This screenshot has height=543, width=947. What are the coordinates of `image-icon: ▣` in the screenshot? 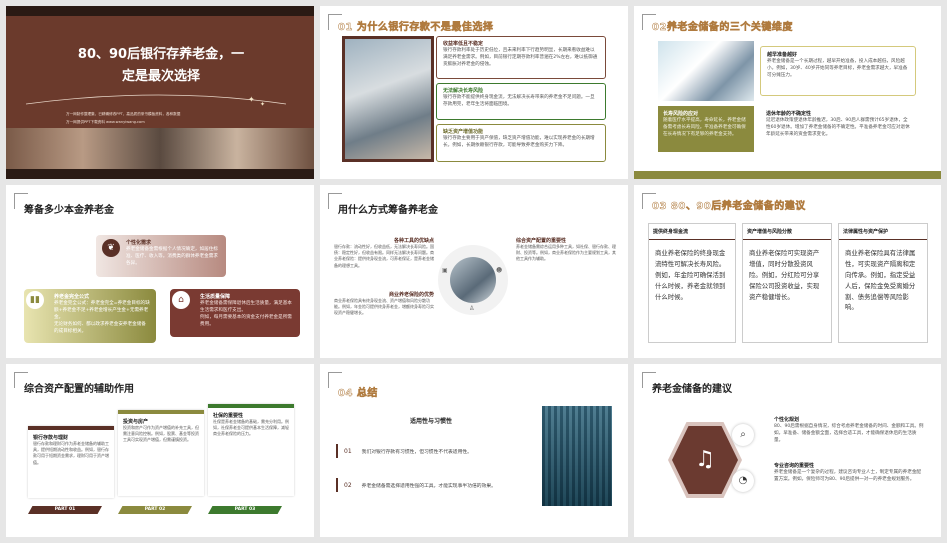 It's located at (445, 270).